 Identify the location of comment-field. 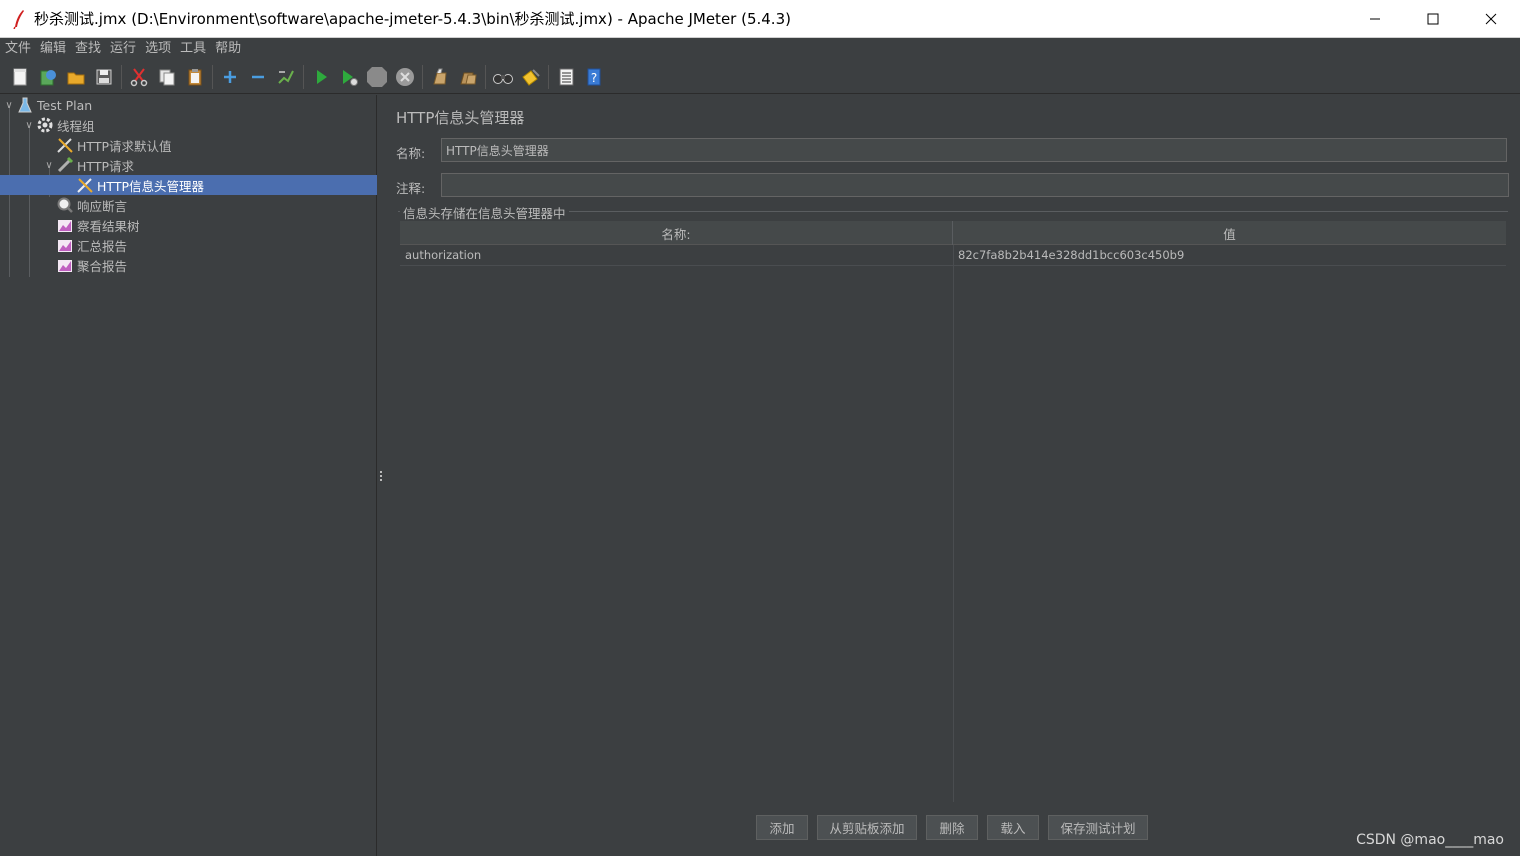
(975, 185).